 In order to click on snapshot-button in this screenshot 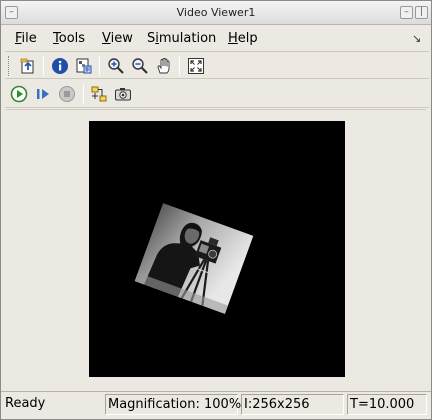, I will do `click(123, 94)`.